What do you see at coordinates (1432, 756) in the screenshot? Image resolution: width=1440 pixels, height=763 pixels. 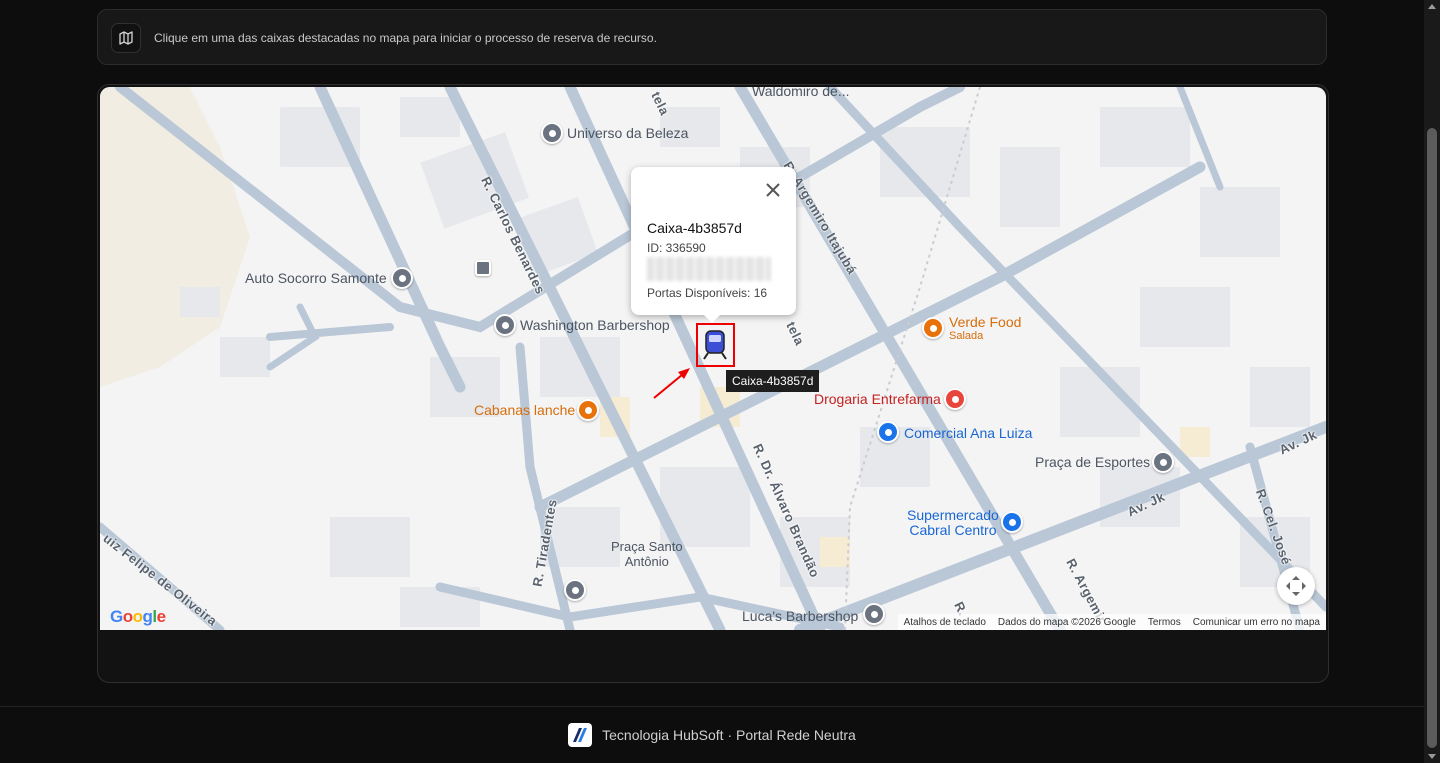 I see `scroll-down-icon` at bounding box center [1432, 756].